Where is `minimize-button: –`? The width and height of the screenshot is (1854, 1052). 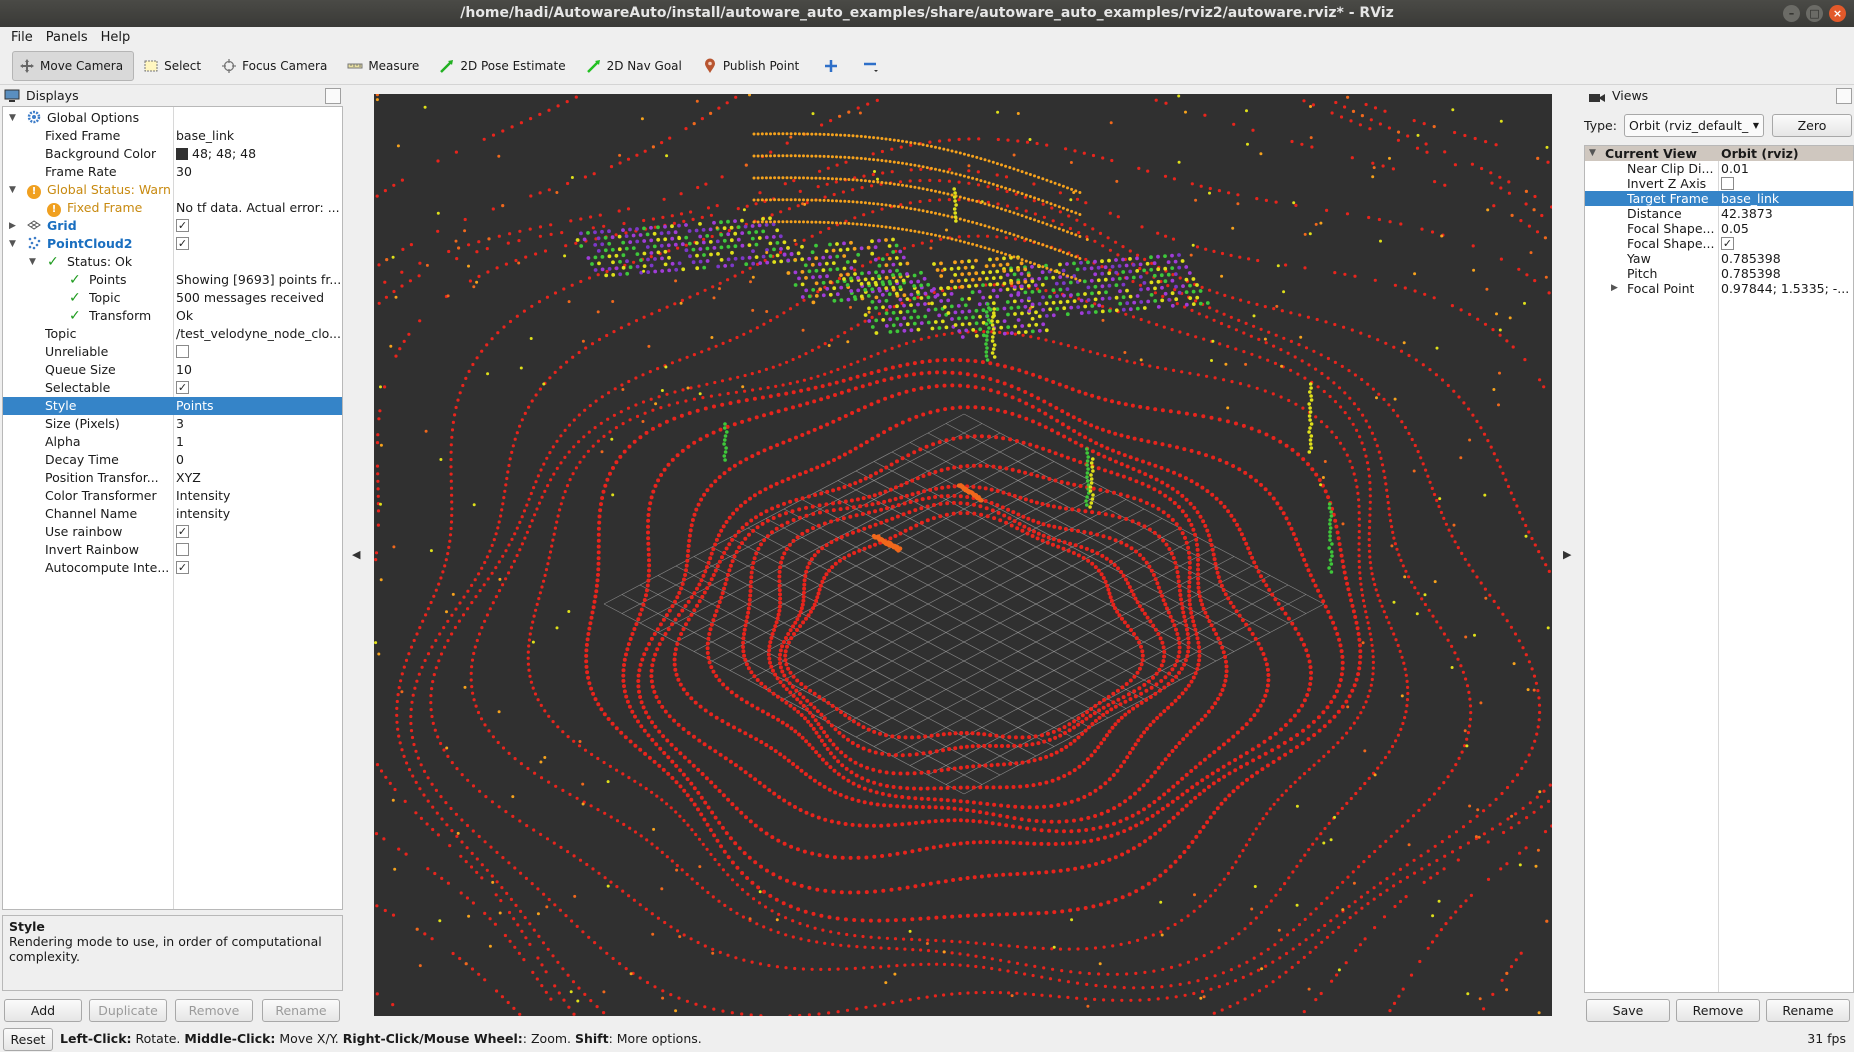 minimize-button: – is located at coordinates (1791, 13).